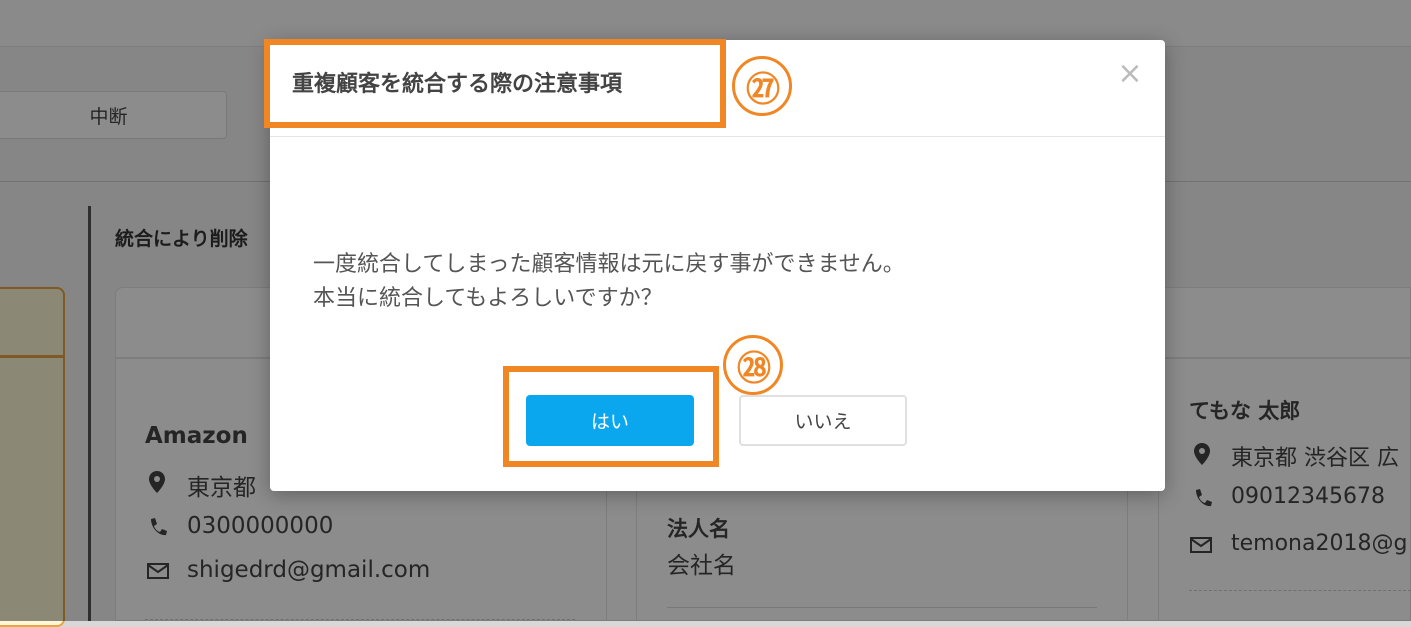 The height and width of the screenshot is (627, 1411). I want to click on cancel-no-button: いいえ, so click(823, 420).